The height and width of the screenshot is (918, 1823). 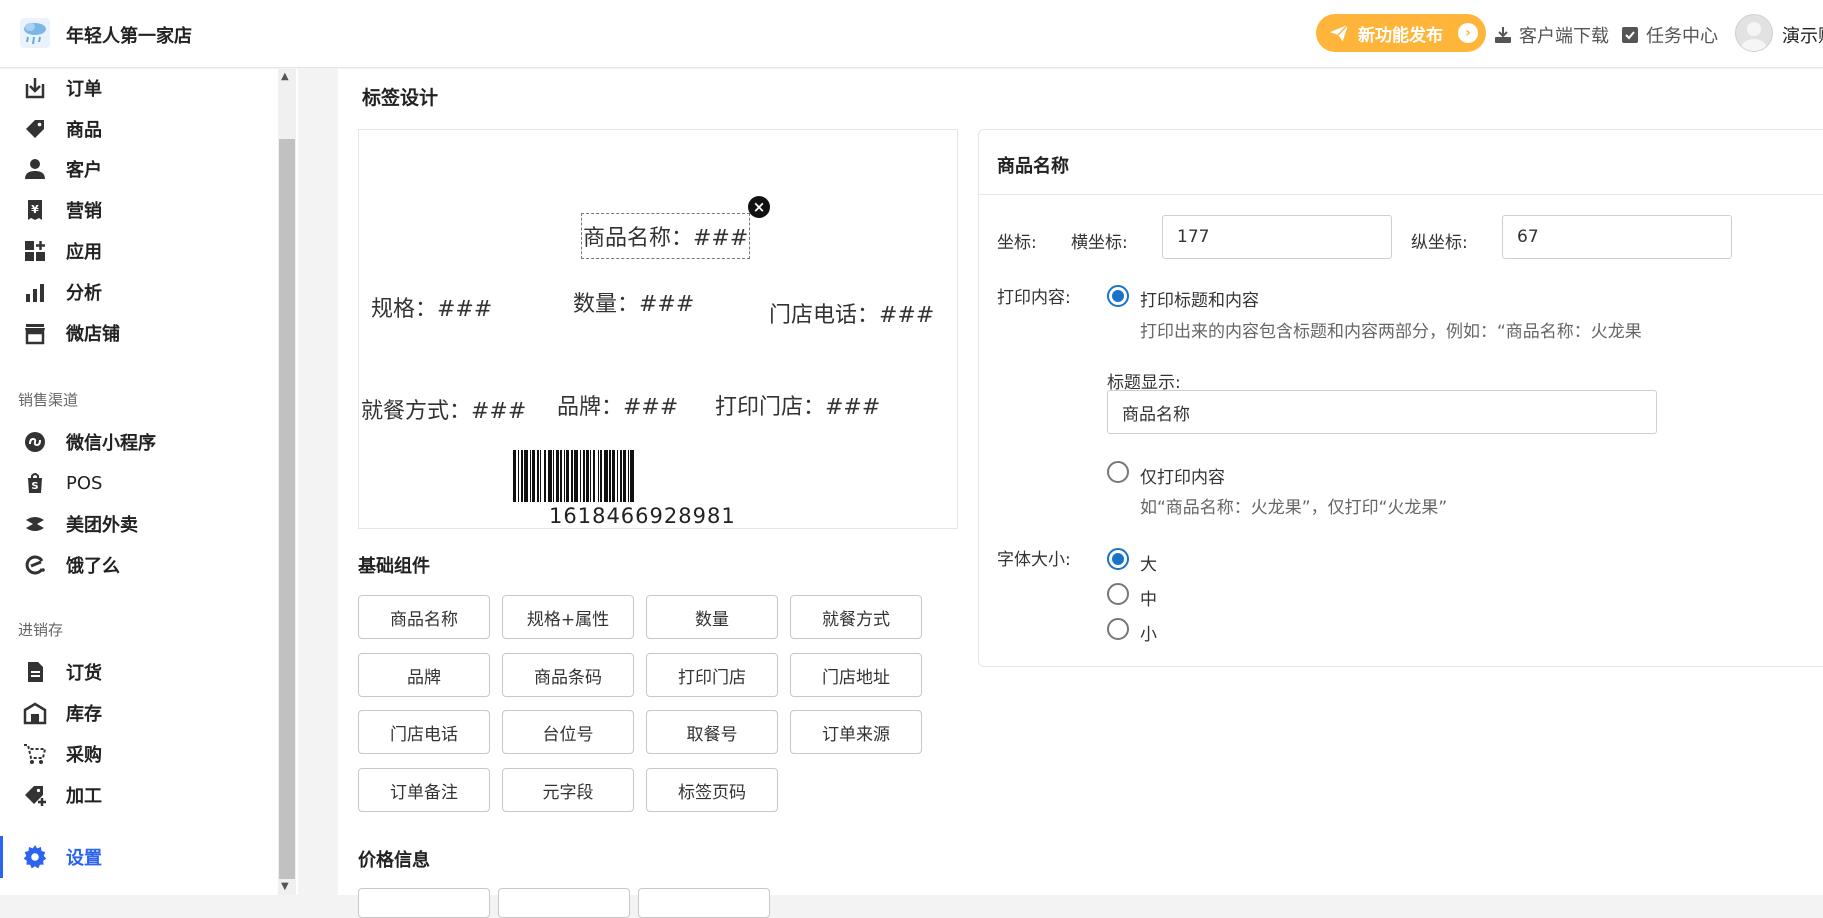 I want to click on barcode-image, so click(x=626, y=476).